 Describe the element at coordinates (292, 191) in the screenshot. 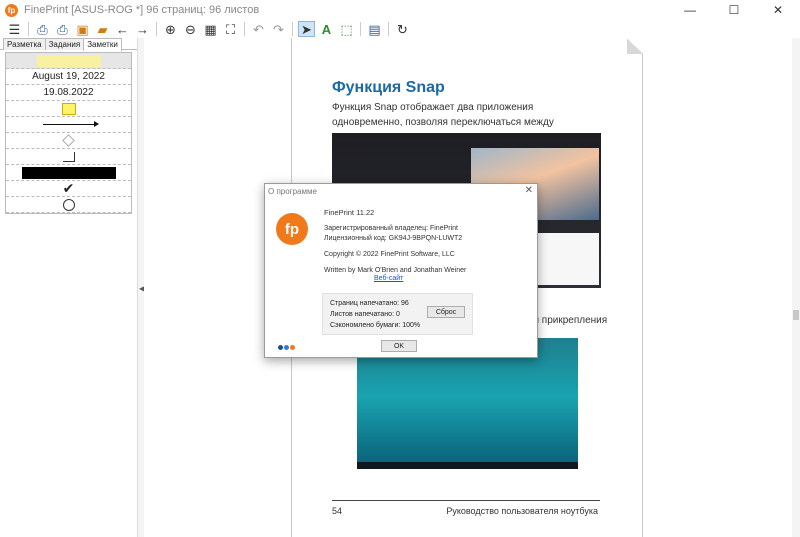

I see `dialog-title: О программе` at that location.